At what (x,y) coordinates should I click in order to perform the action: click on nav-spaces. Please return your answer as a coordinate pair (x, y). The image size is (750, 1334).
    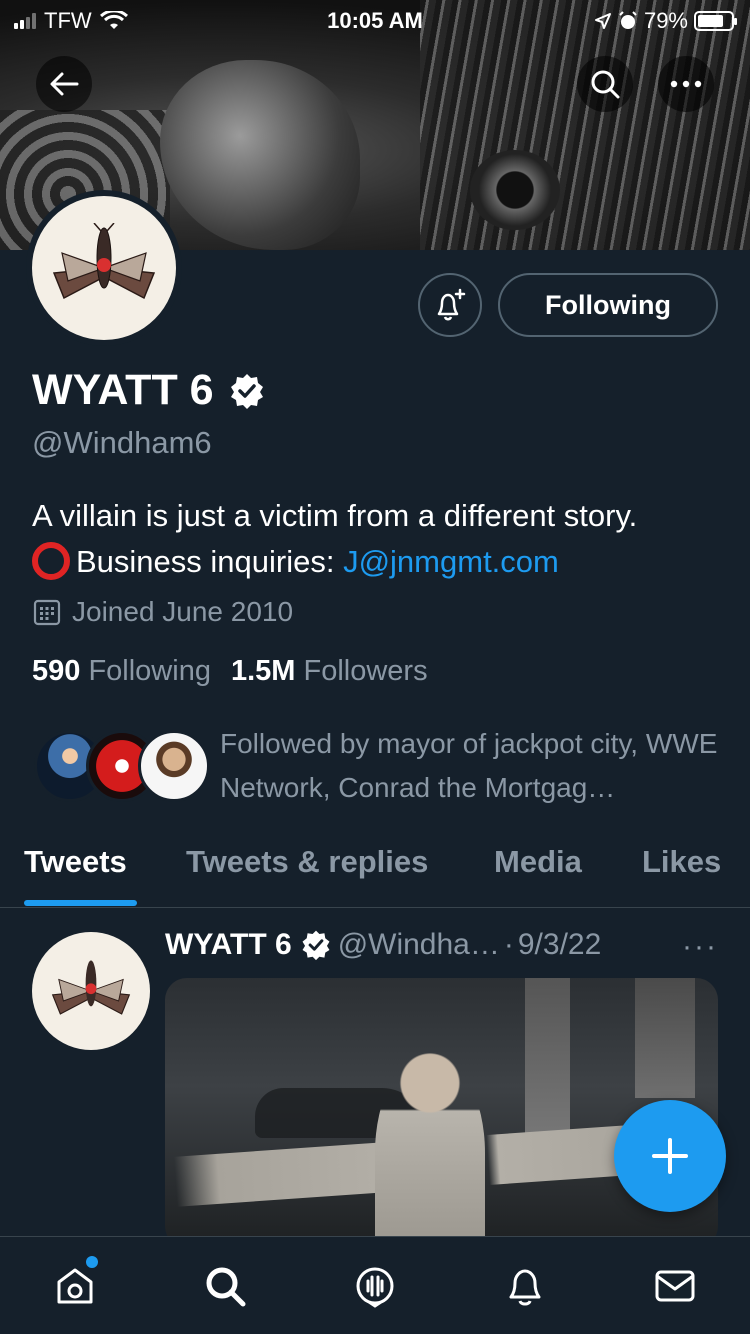
    Looking at the image, I should click on (375, 1286).